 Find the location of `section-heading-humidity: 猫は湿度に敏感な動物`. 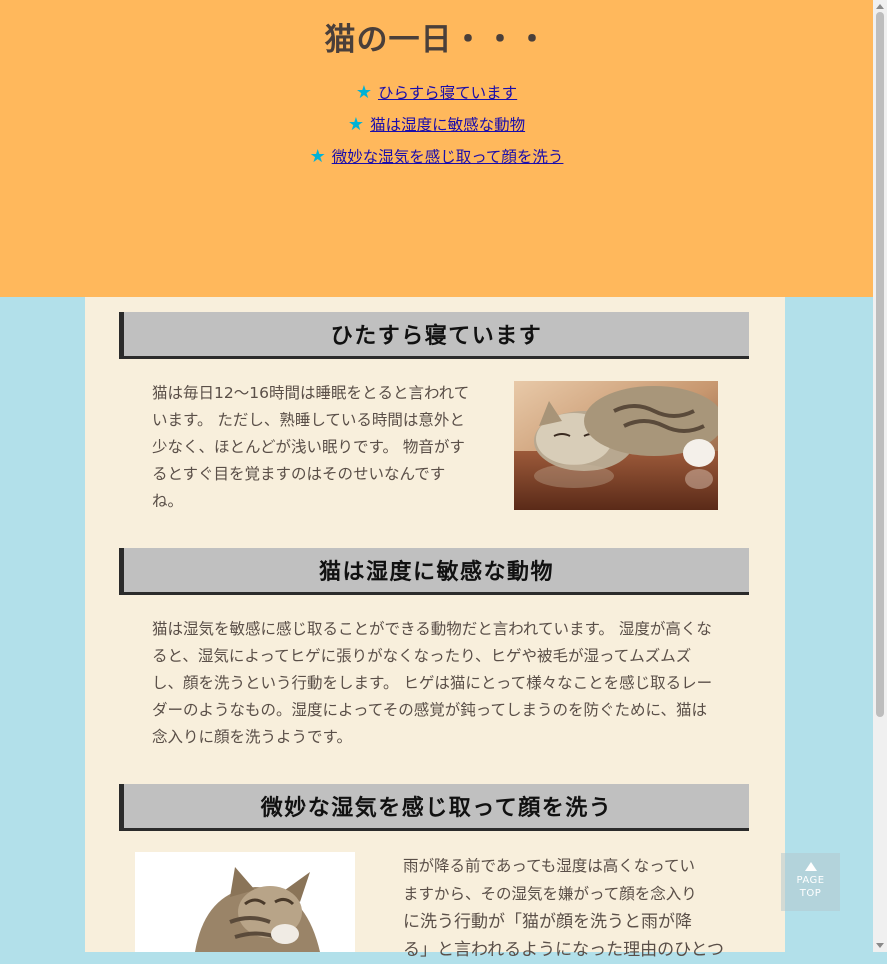

section-heading-humidity: 猫は湿度に敏感な動物 is located at coordinates (434, 571).